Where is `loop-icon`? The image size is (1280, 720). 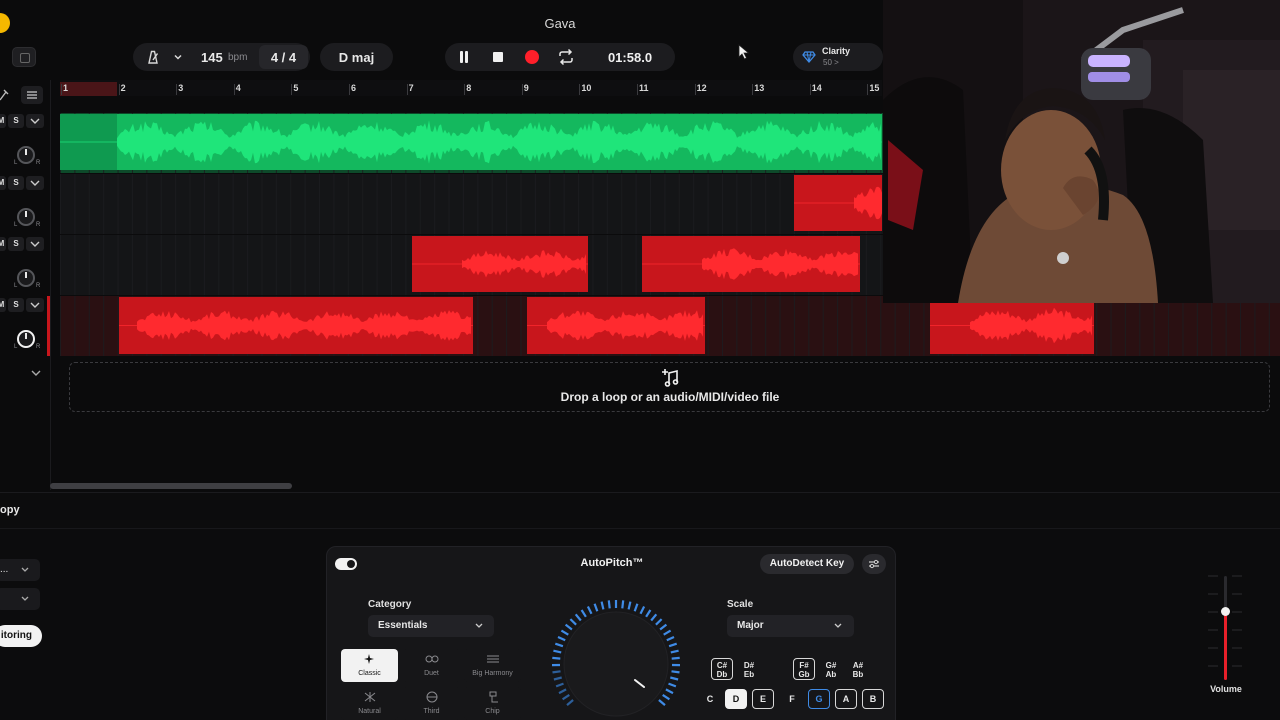
loop-icon is located at coordinates (566, 57).